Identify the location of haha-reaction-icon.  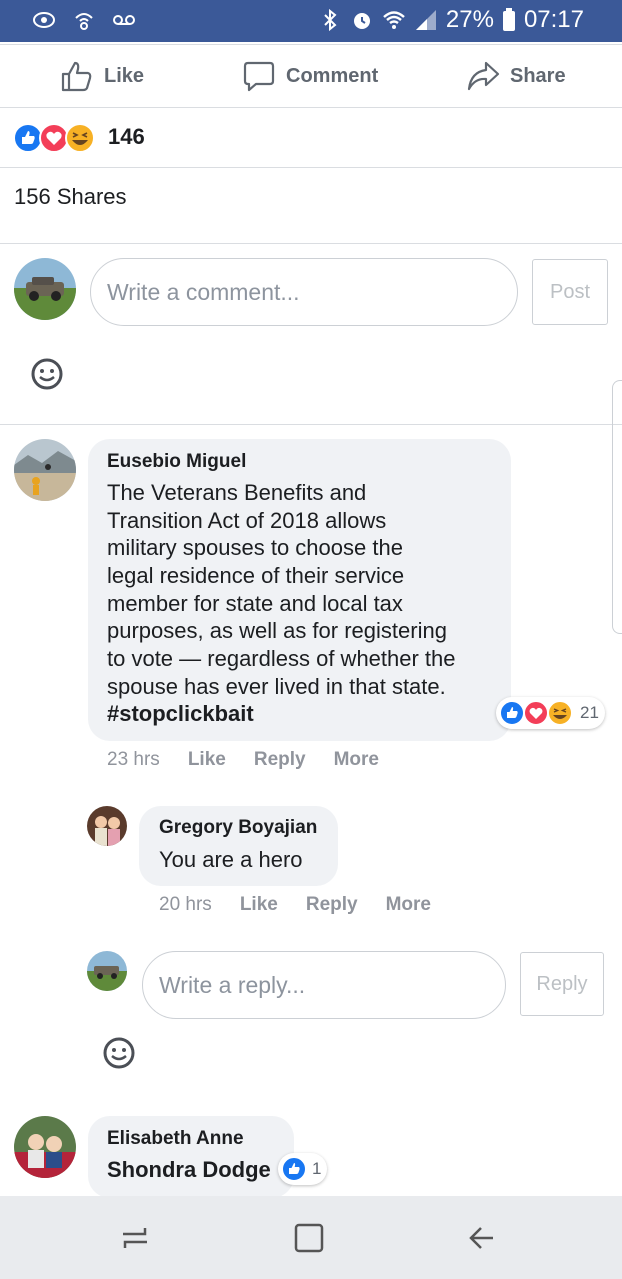
(80, 138).